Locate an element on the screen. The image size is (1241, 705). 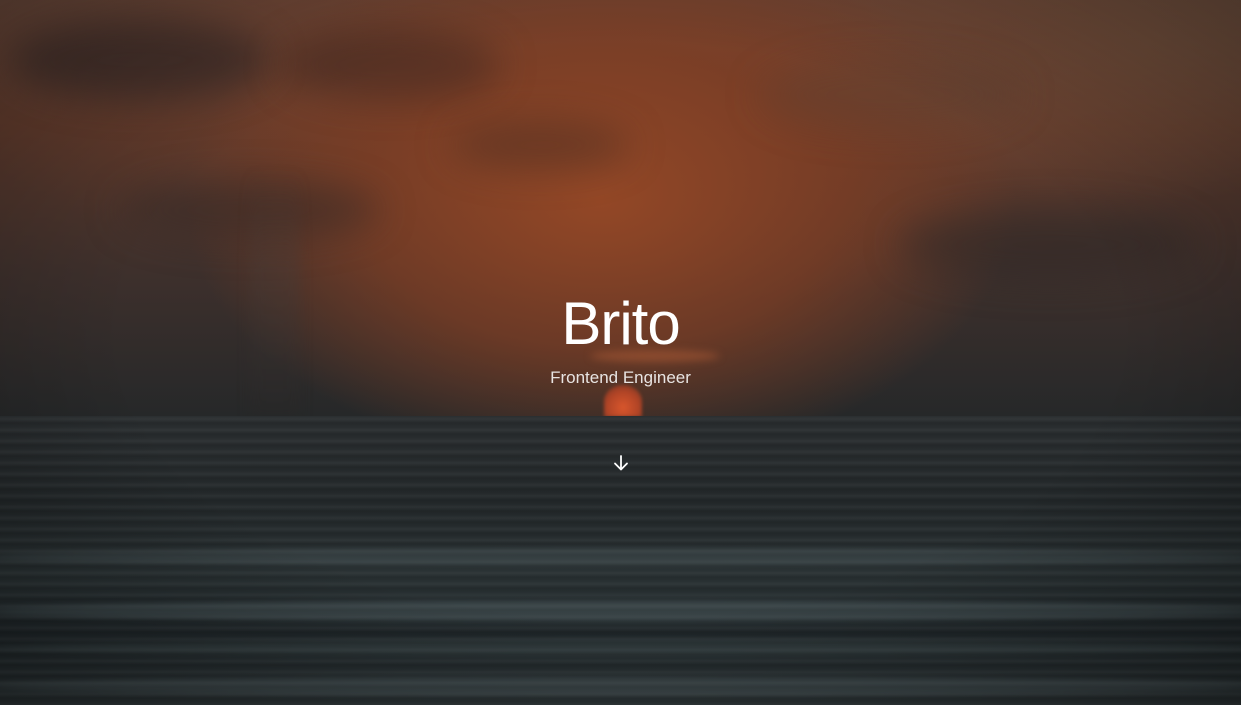
scroll-down-button is located at coordinates (621, 463).